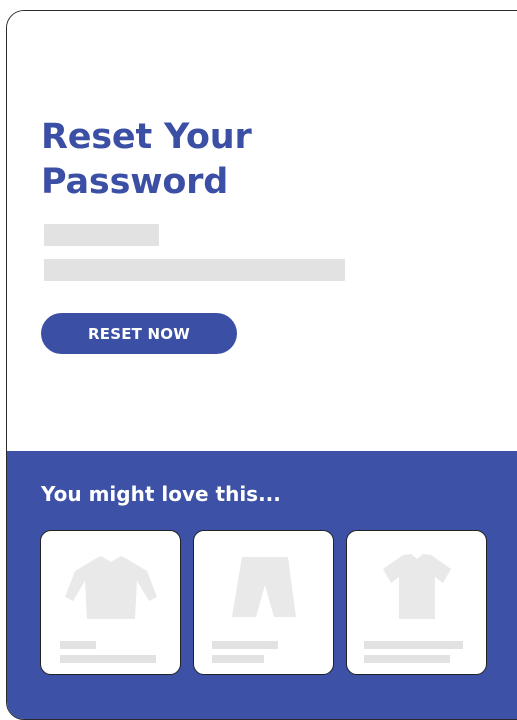 This screenshot has width=517, height=720. I want to click on long-sleeve-shirt-icon, so click(111, 591).